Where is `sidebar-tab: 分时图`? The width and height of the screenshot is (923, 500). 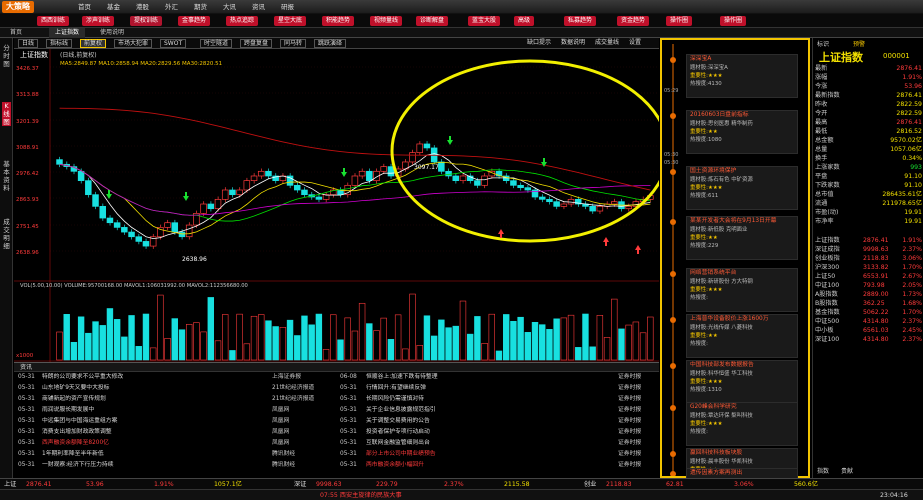
sidebar-tab: 分时图 is located at coordinates (6, 56).